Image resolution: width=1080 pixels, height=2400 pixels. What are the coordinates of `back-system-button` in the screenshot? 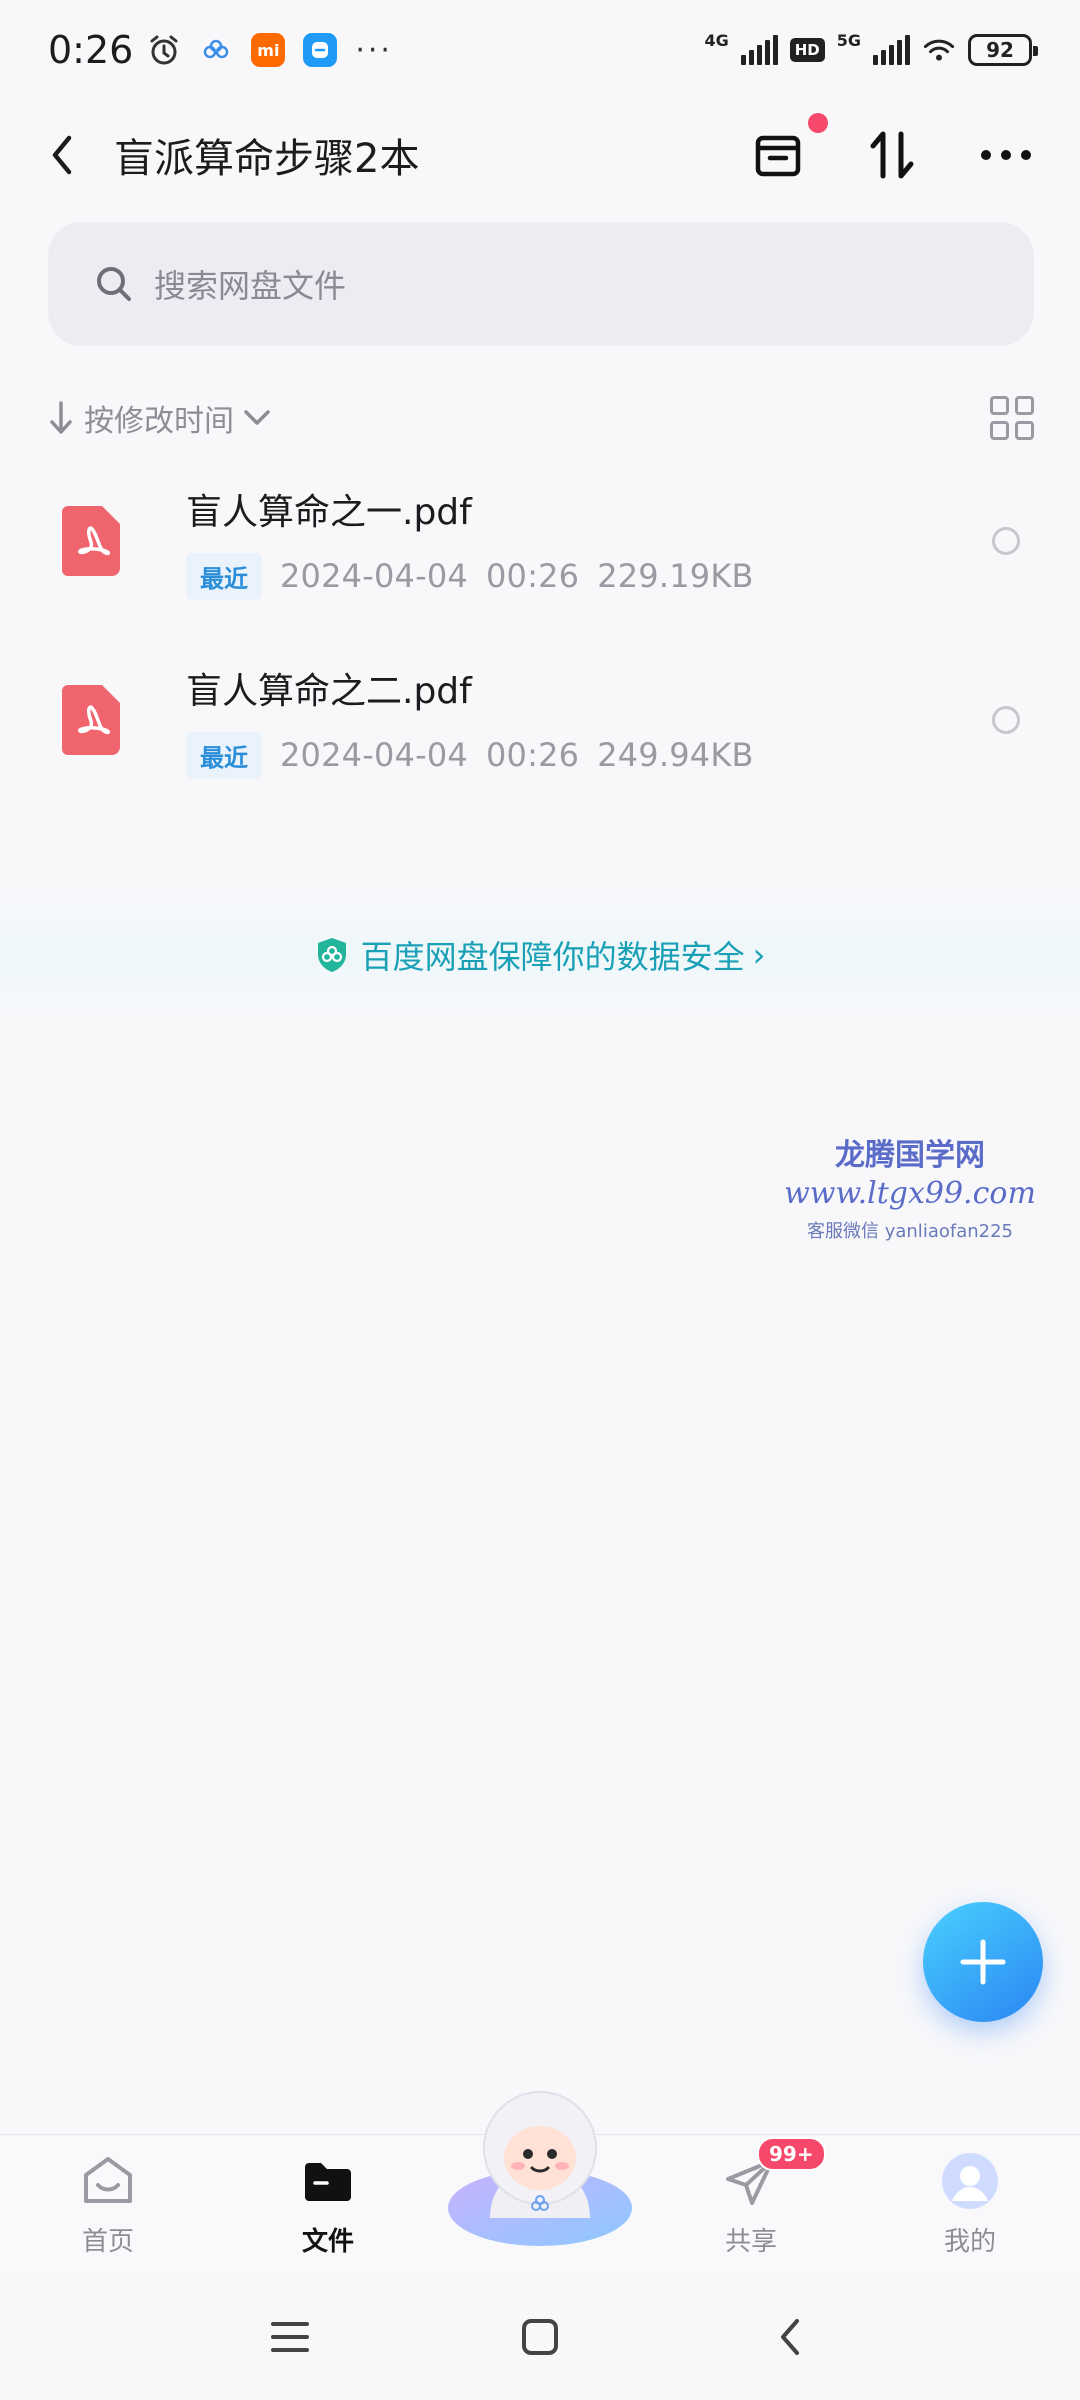 It's located at (790, 2337).